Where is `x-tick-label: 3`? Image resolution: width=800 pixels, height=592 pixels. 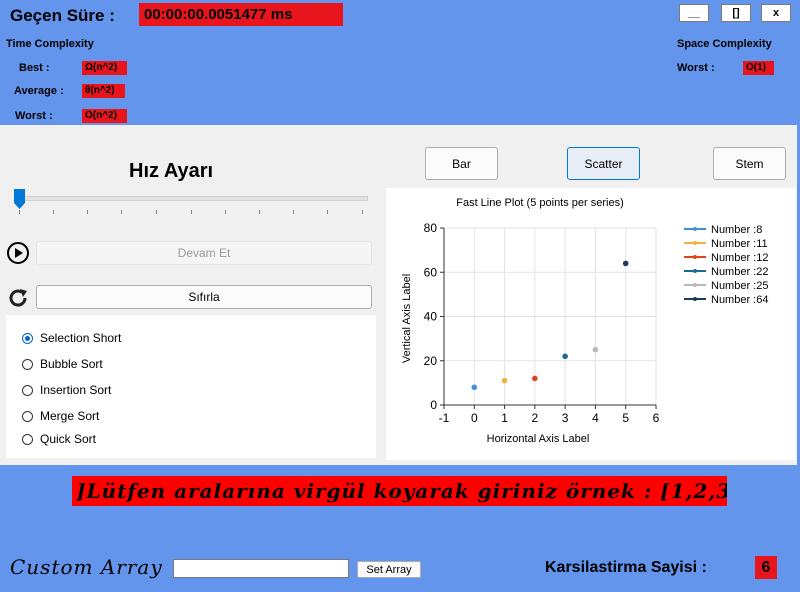
x-tick-label: 3 is located at coordinates (565, 418).